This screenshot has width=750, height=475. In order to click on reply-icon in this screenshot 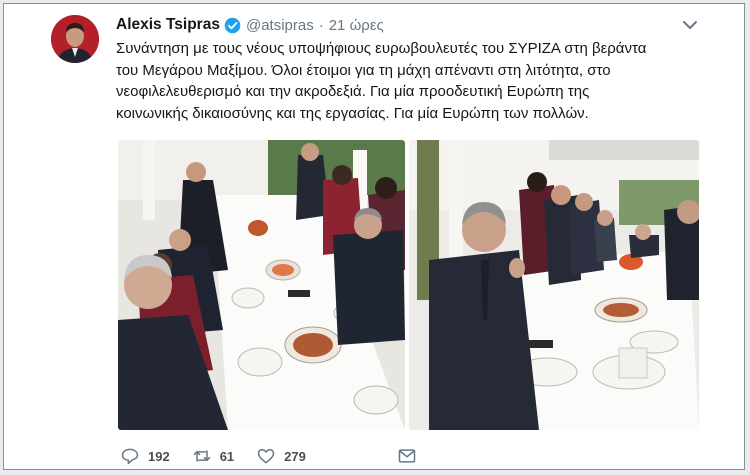, I will do `click(130, 456)`.